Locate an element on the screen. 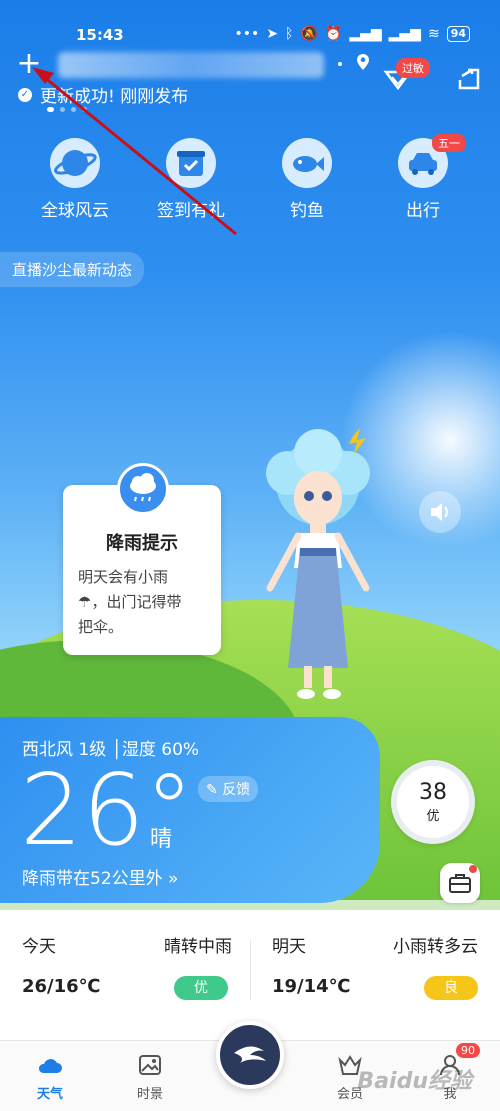 The image size is (500, 1111). feedback-label: 反馈 is located at coordinates (236, 790).